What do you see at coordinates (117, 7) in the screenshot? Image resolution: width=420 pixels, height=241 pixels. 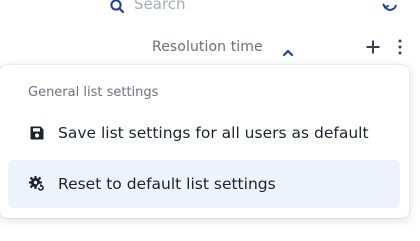 I see `search-icon` at bounding box center [117, 7].